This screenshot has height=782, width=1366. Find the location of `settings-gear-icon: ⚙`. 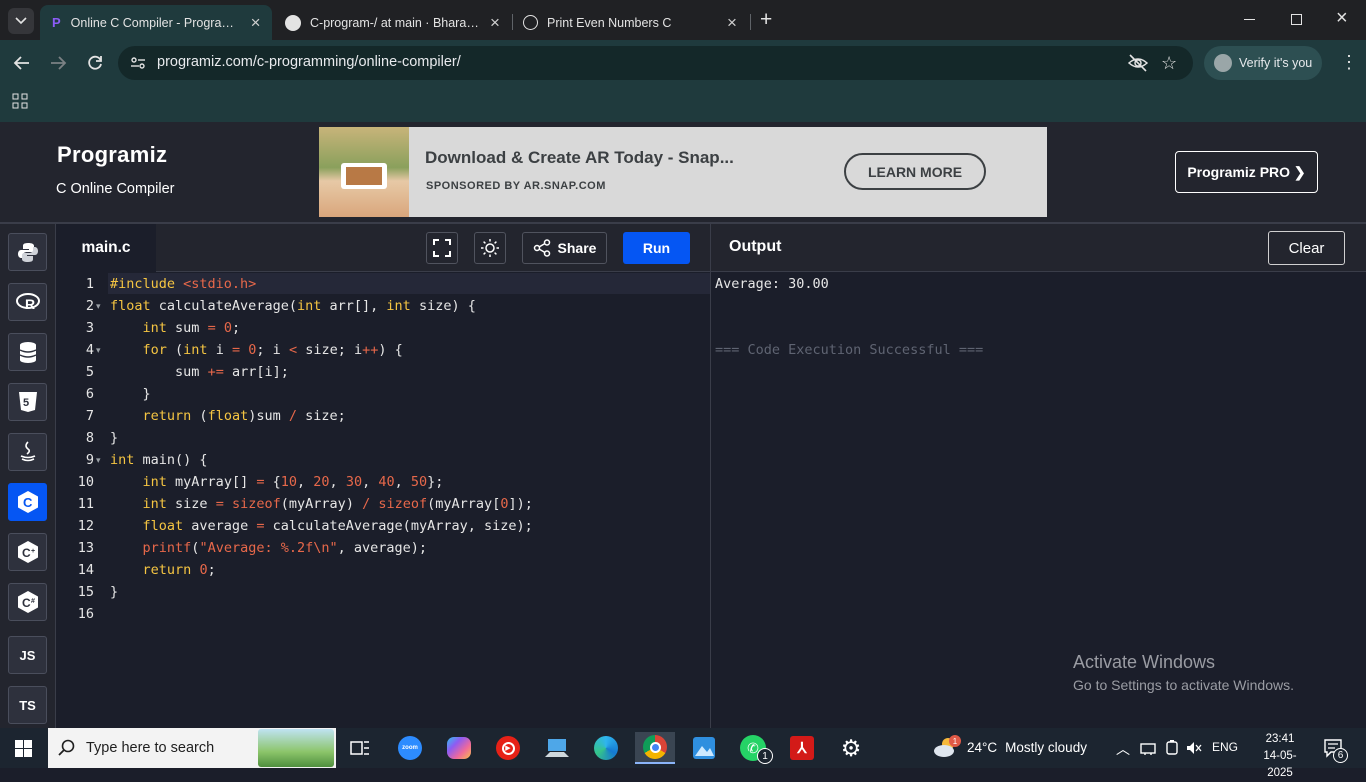

settings-gear-icon: ⚙ is located at coordinates (851, 748).